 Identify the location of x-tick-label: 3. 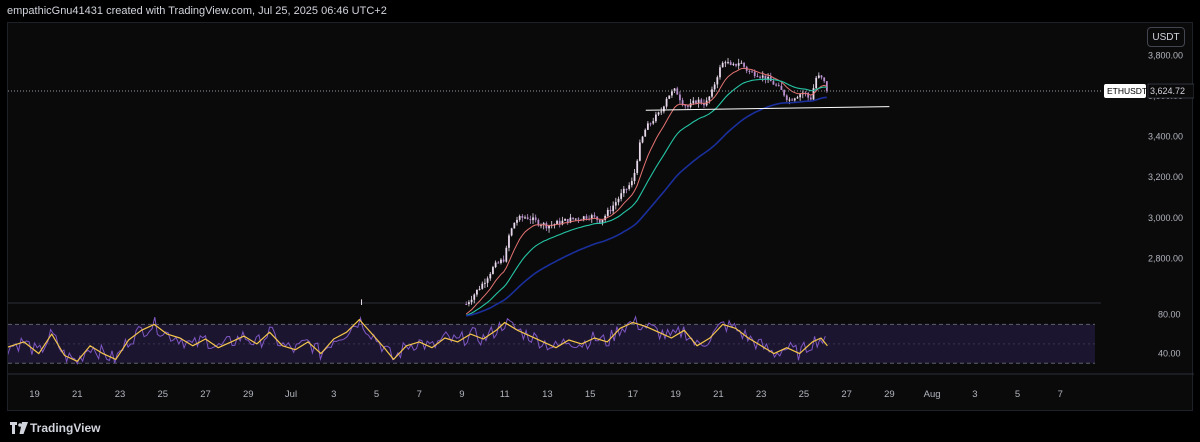
(974, 394).